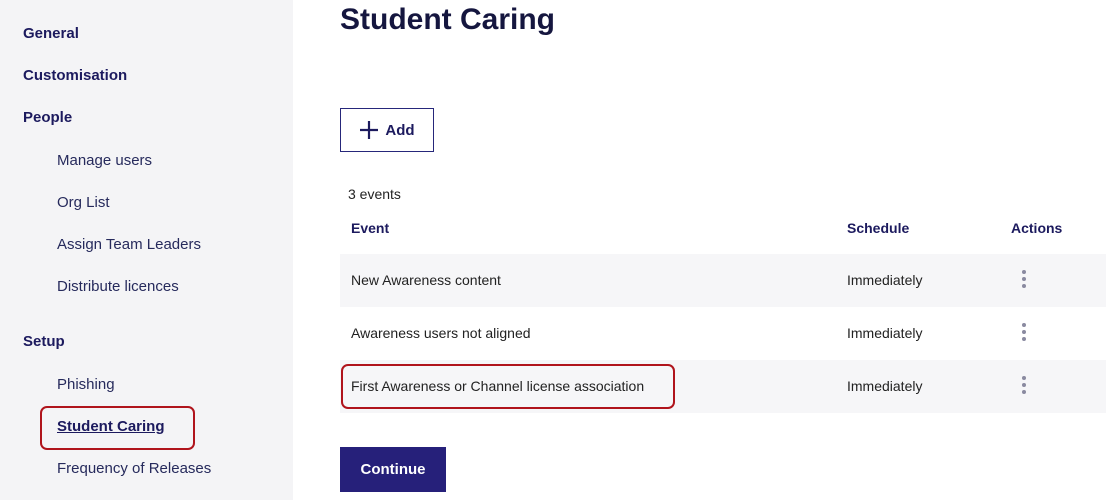 The width and height of the screenshot is (1106, 500). What do you see at coordinates (1037, 228) in the screenshot?
I see `column-header-actions: Actions` at bounding box center [1037, 228].